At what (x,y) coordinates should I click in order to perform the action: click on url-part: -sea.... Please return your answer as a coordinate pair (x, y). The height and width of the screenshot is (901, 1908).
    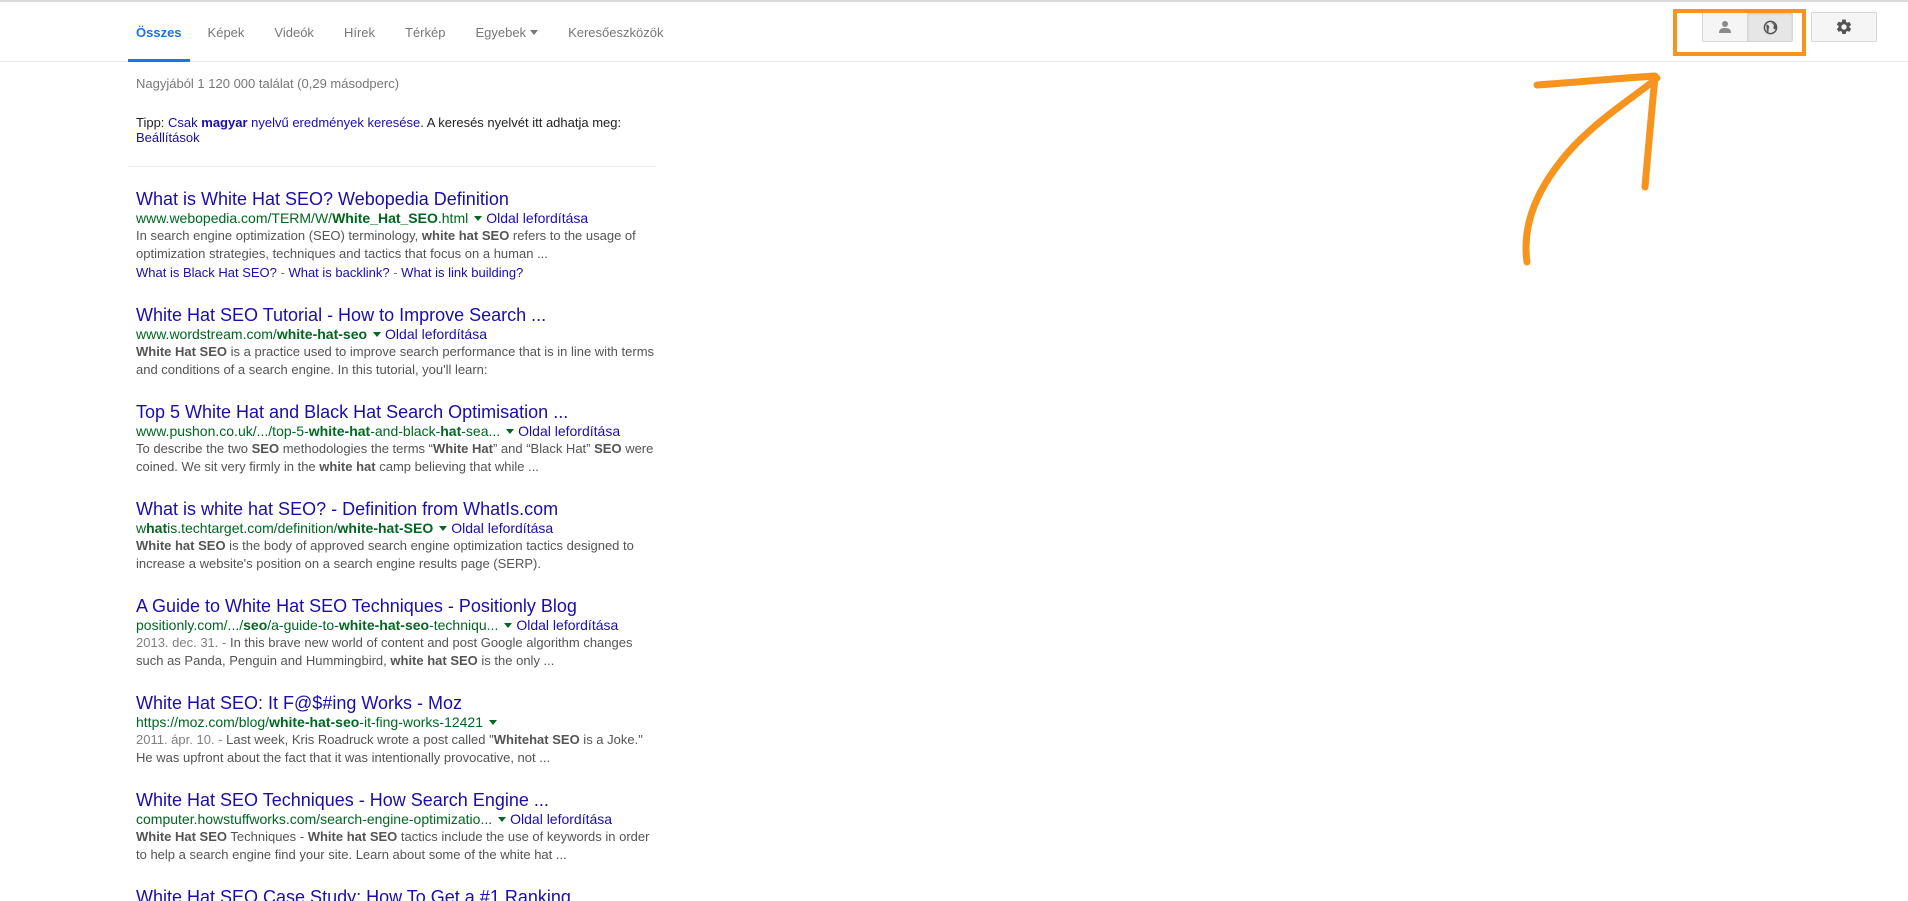
    Looking at the image, I should click on (481, 431).